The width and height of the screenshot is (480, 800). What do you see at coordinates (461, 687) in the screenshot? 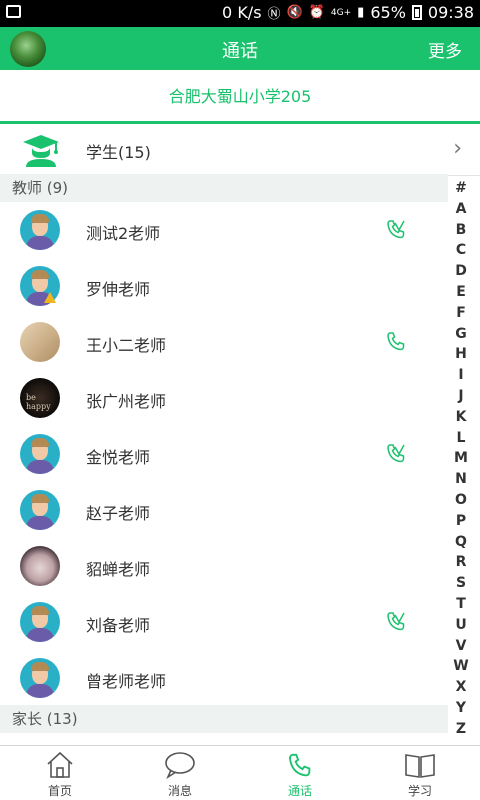
I see `index-letter: X` at bounding box center [461, 687].